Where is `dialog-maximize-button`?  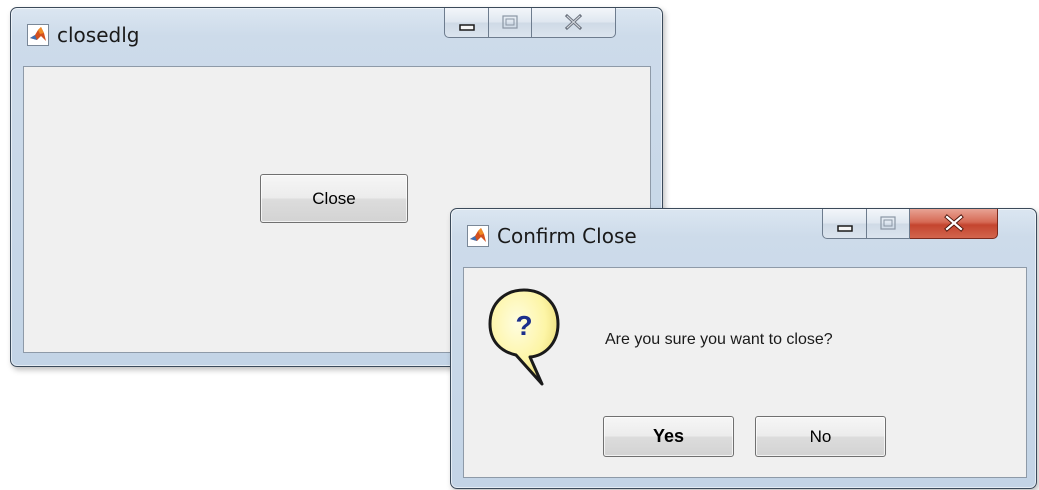
dialog-maximize-button is located at coordinates (888, 224).